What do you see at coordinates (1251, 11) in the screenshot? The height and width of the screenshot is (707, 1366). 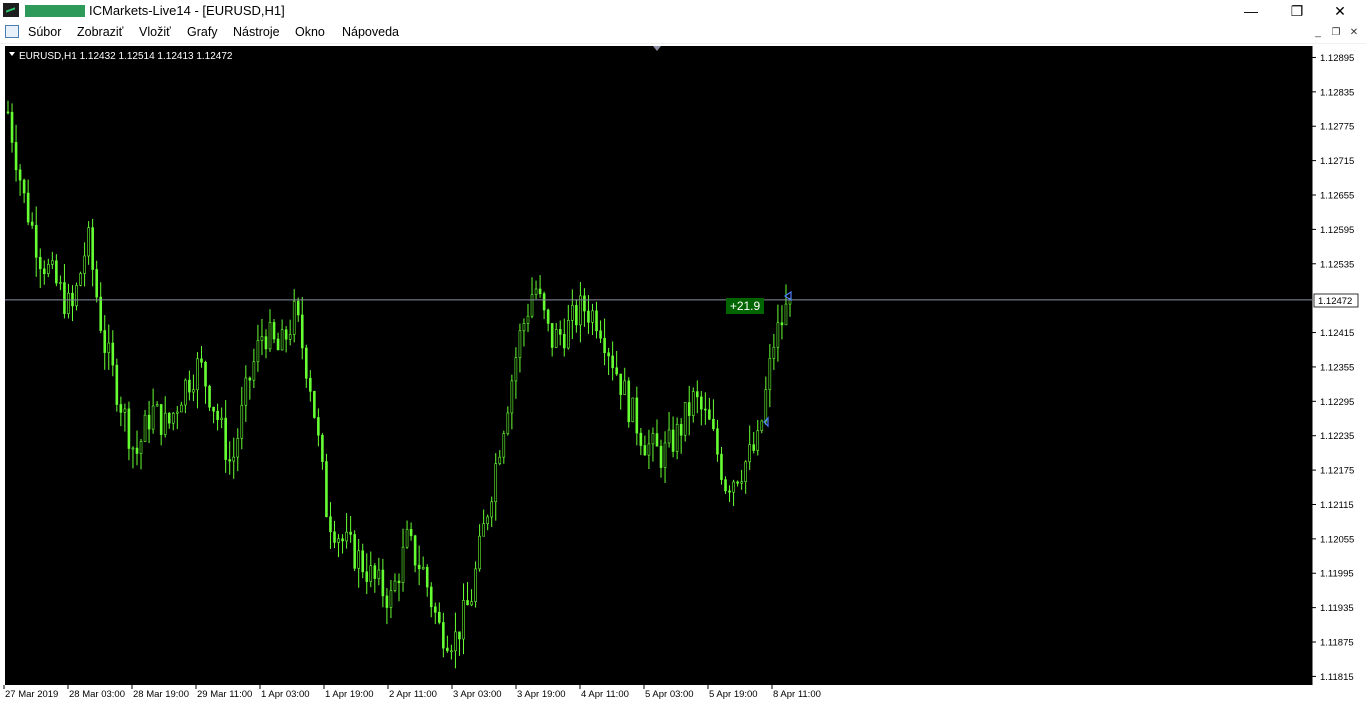 I see `minimize-icon: —` at bounding box center [1251, 11].